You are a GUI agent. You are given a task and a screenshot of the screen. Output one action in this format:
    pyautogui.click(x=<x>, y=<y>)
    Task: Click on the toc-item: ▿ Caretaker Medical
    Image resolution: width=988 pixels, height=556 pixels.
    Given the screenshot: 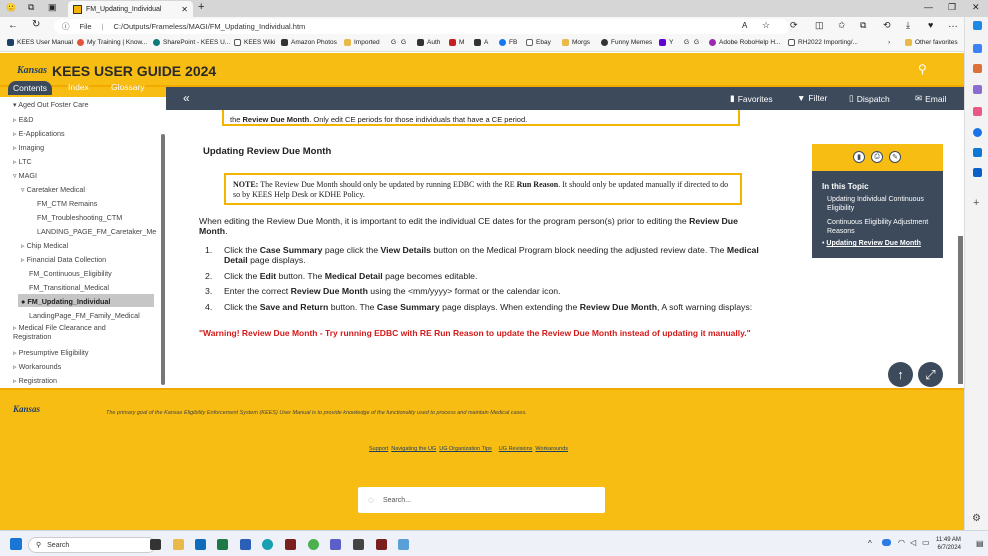 What is the action you would take?
    pyautogui.click(x=53, y=189)
    